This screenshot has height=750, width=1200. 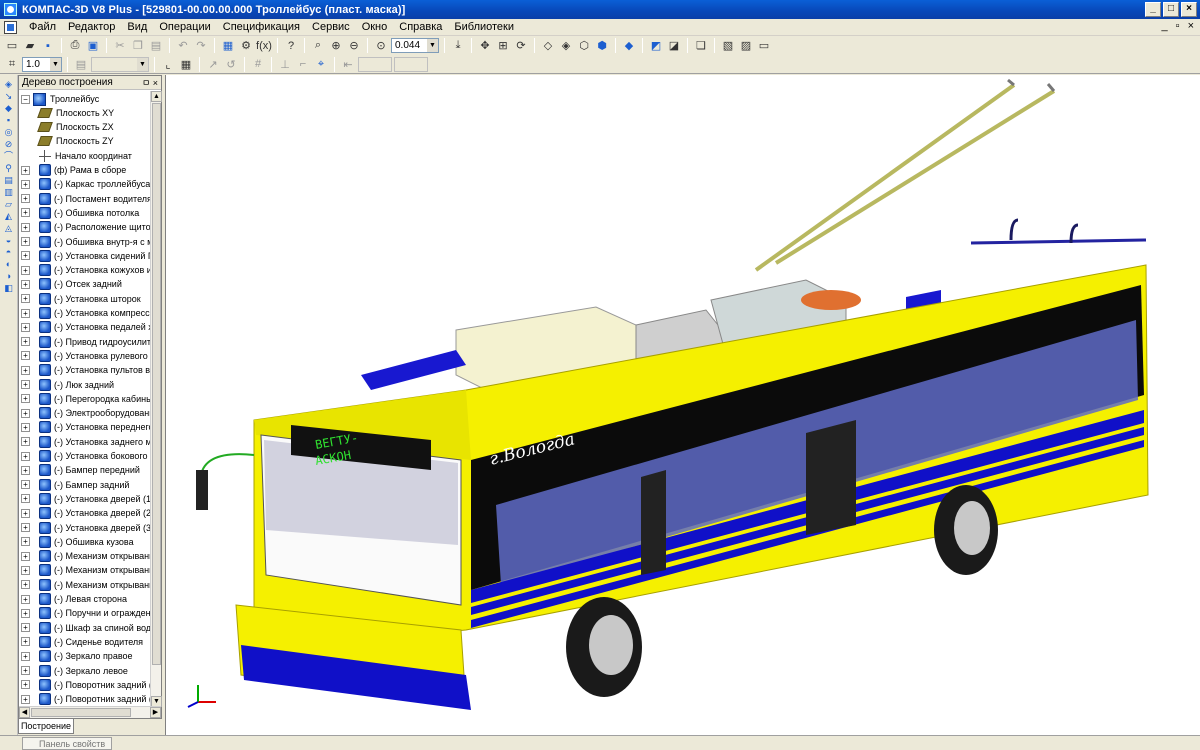 I want to click on scroll-left-icon: ◀, so click(x=24, y=712).